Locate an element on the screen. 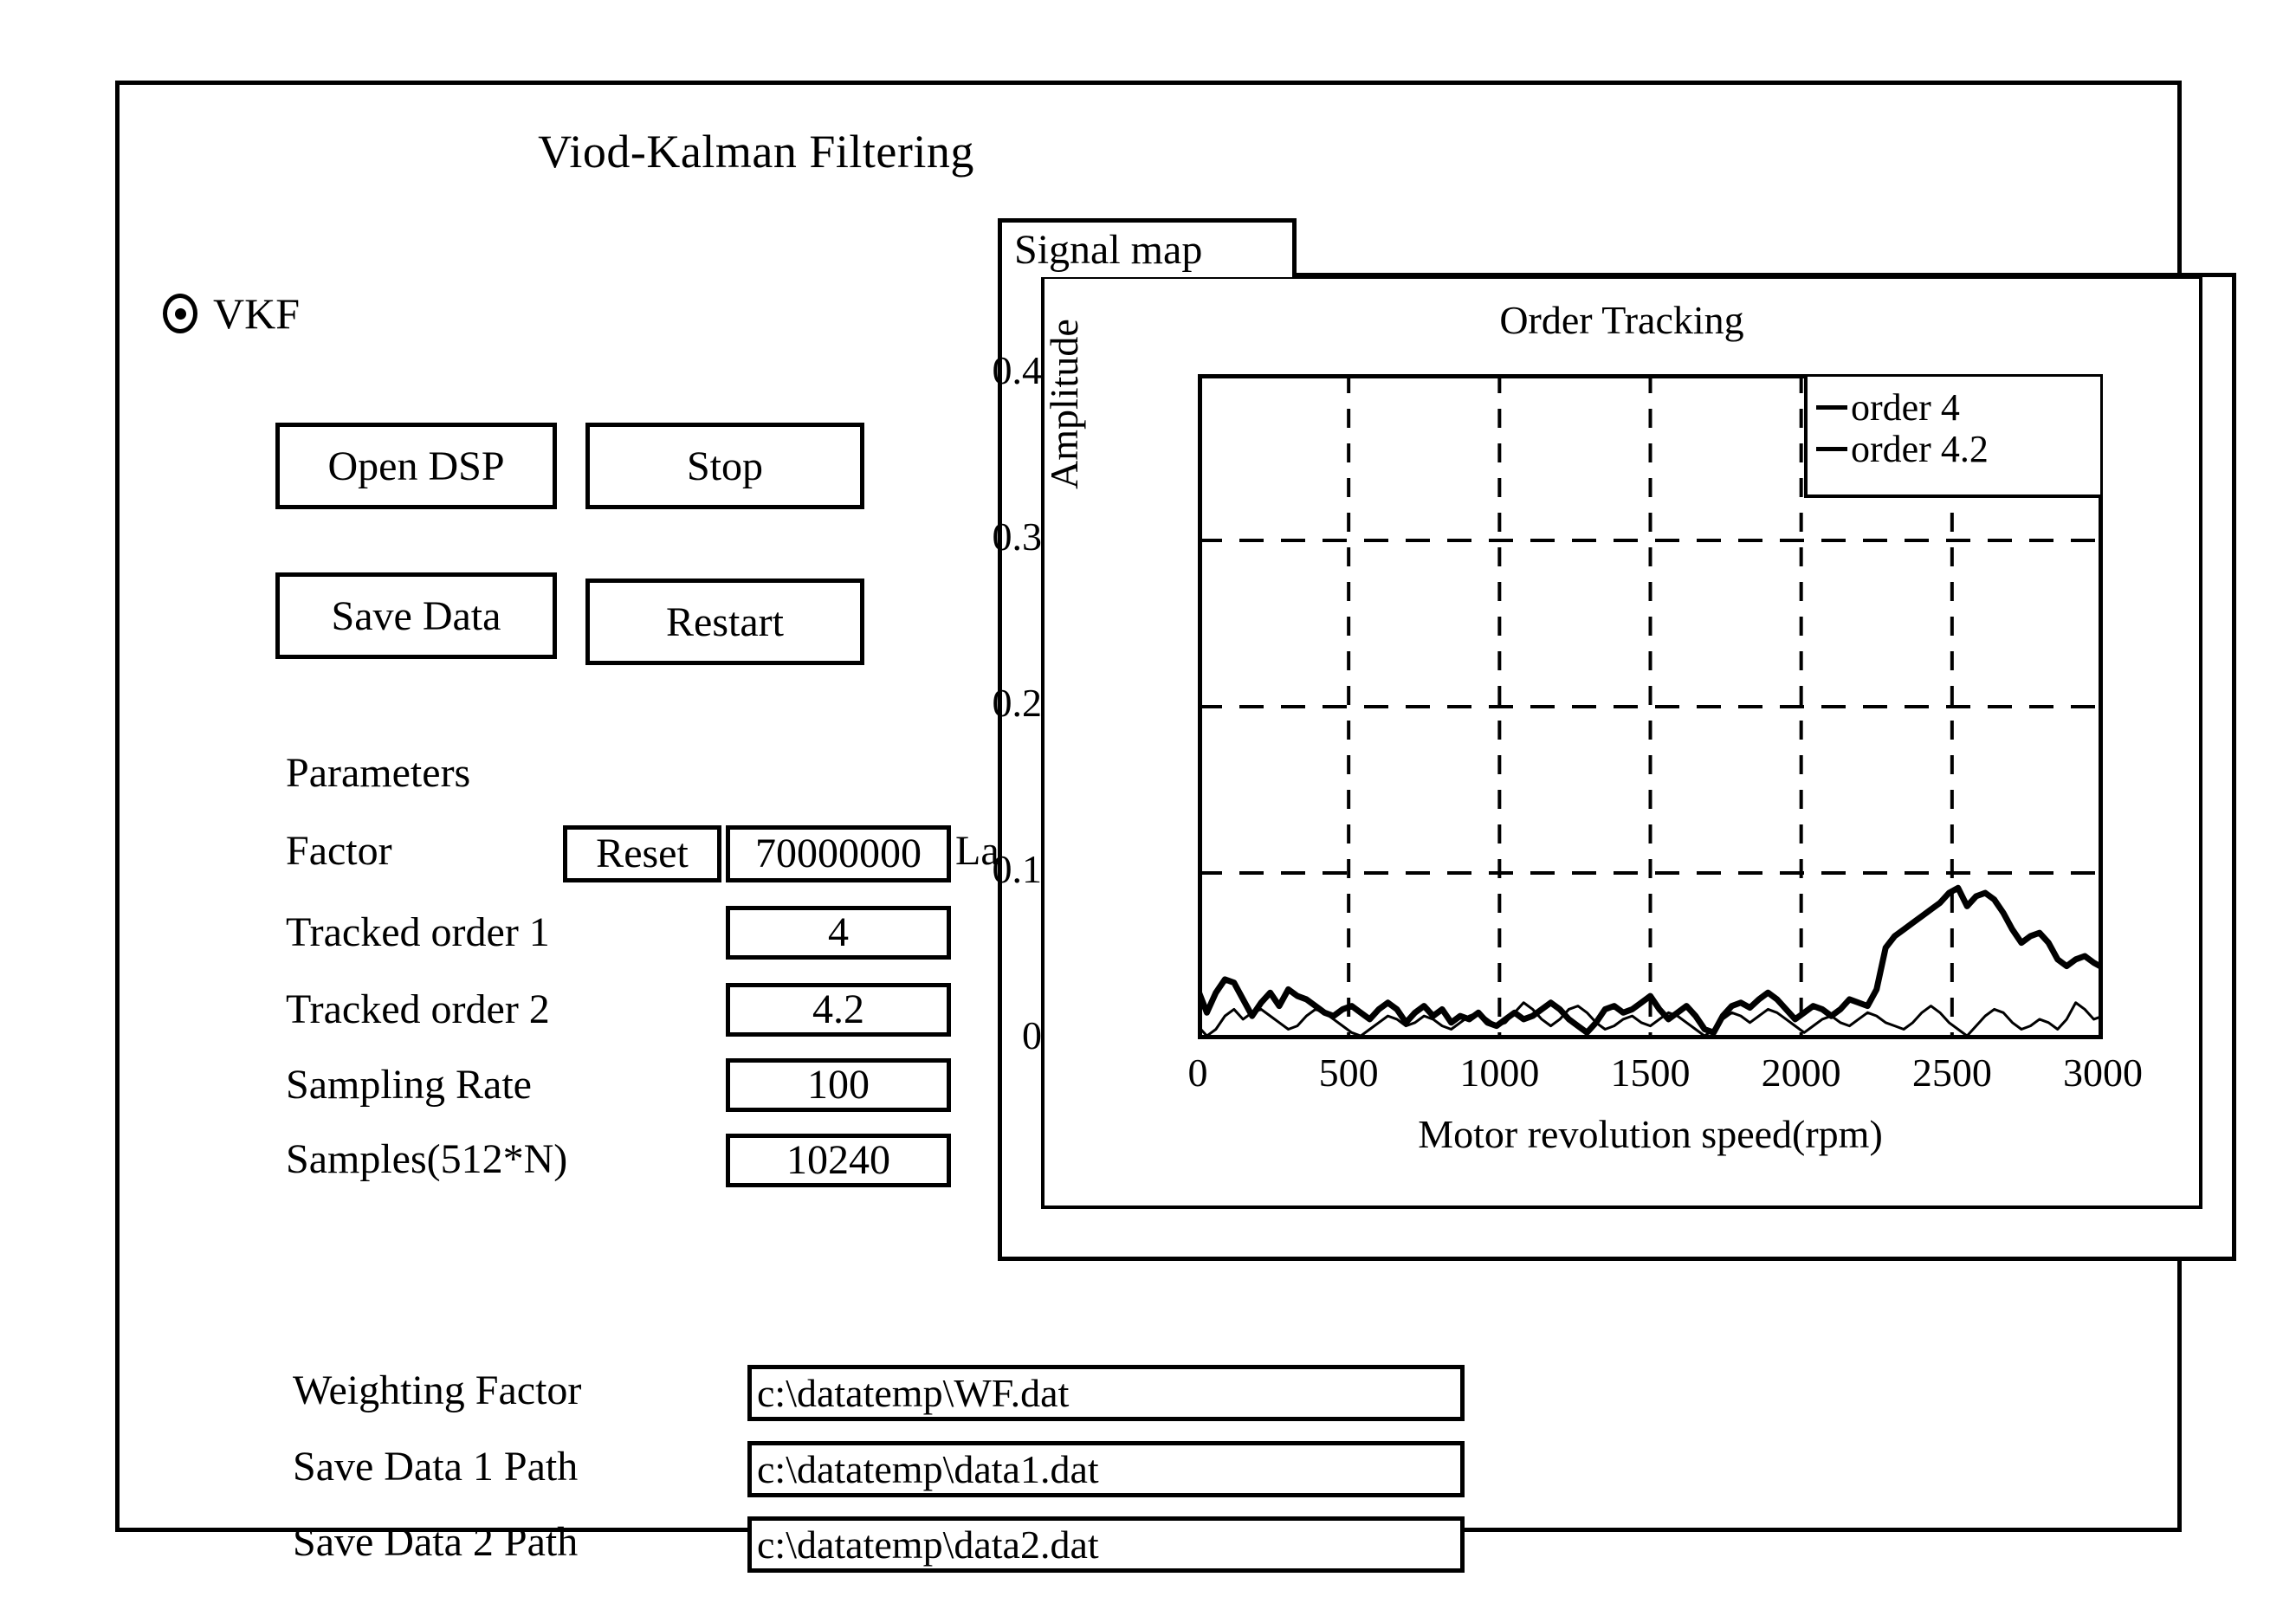 This screenshot has width=2296, height=1616. sampling-rate-input: 100 is located at coordinates (838, 1085).